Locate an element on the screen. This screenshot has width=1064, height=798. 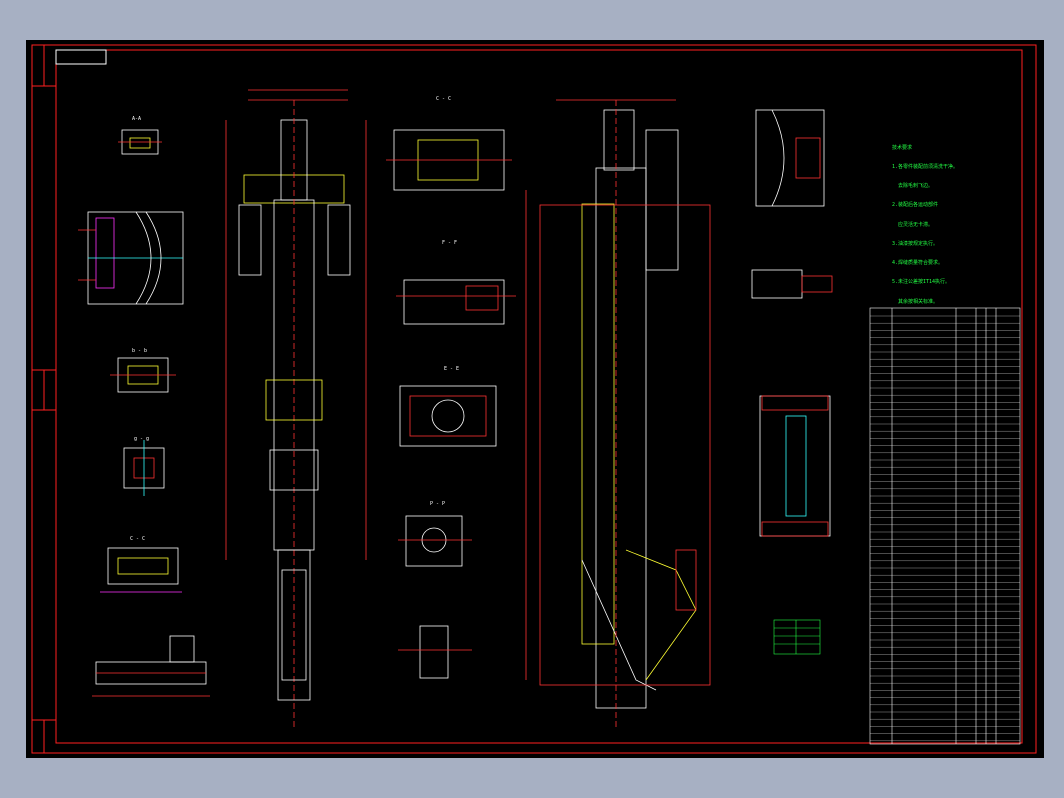
detail-view-bracket is located at coordinates (792, 284).